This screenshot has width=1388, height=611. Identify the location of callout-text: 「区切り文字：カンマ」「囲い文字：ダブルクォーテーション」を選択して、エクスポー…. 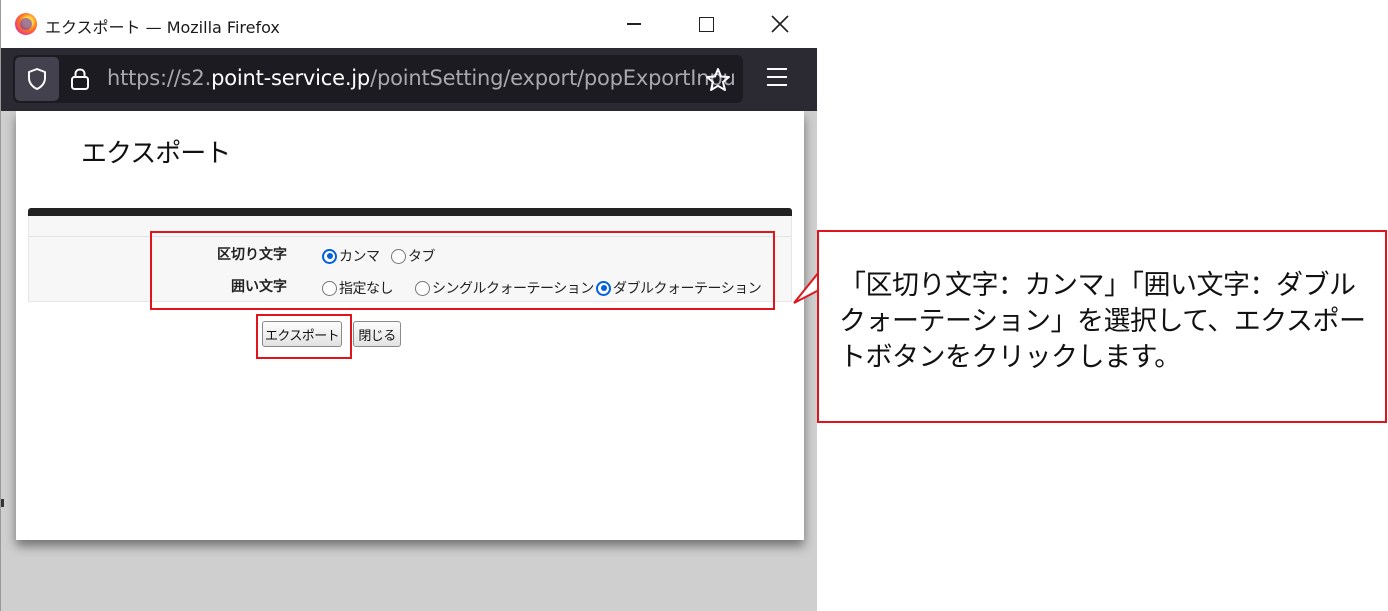
(1102, 321).